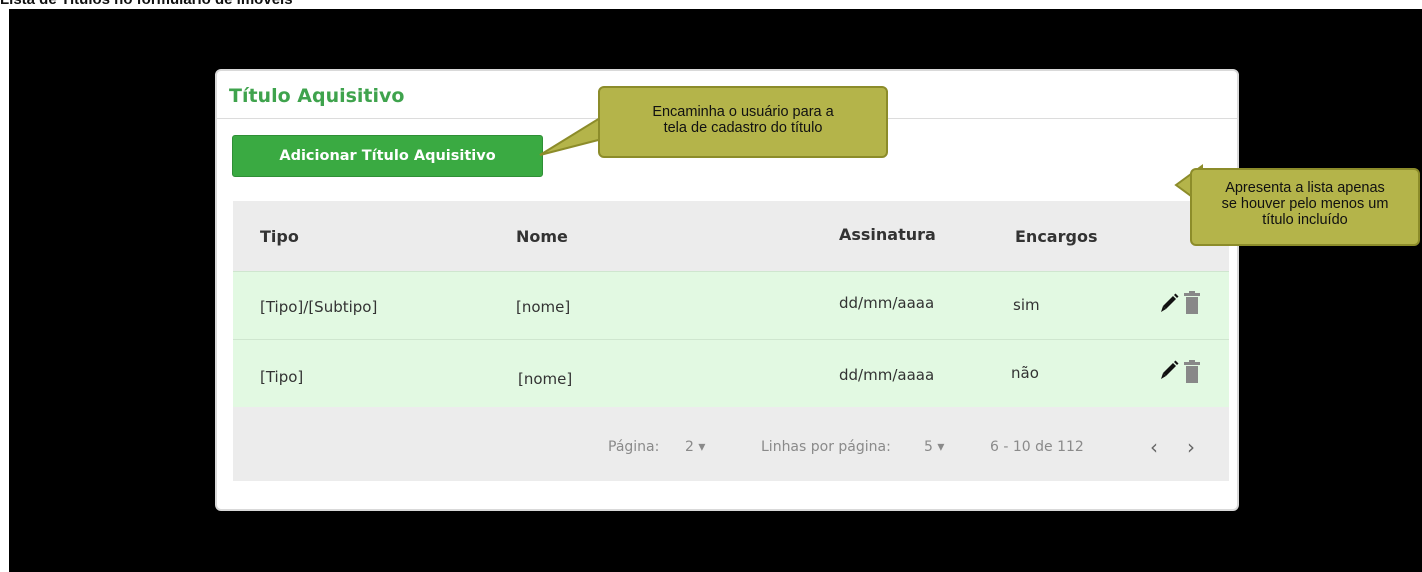 The height and width of the screenshot is (572, 1422). Describe the element at coordinates (743, 112) in the screenshot. I see `callout-line: Encaminha o usuário para a` at that location.